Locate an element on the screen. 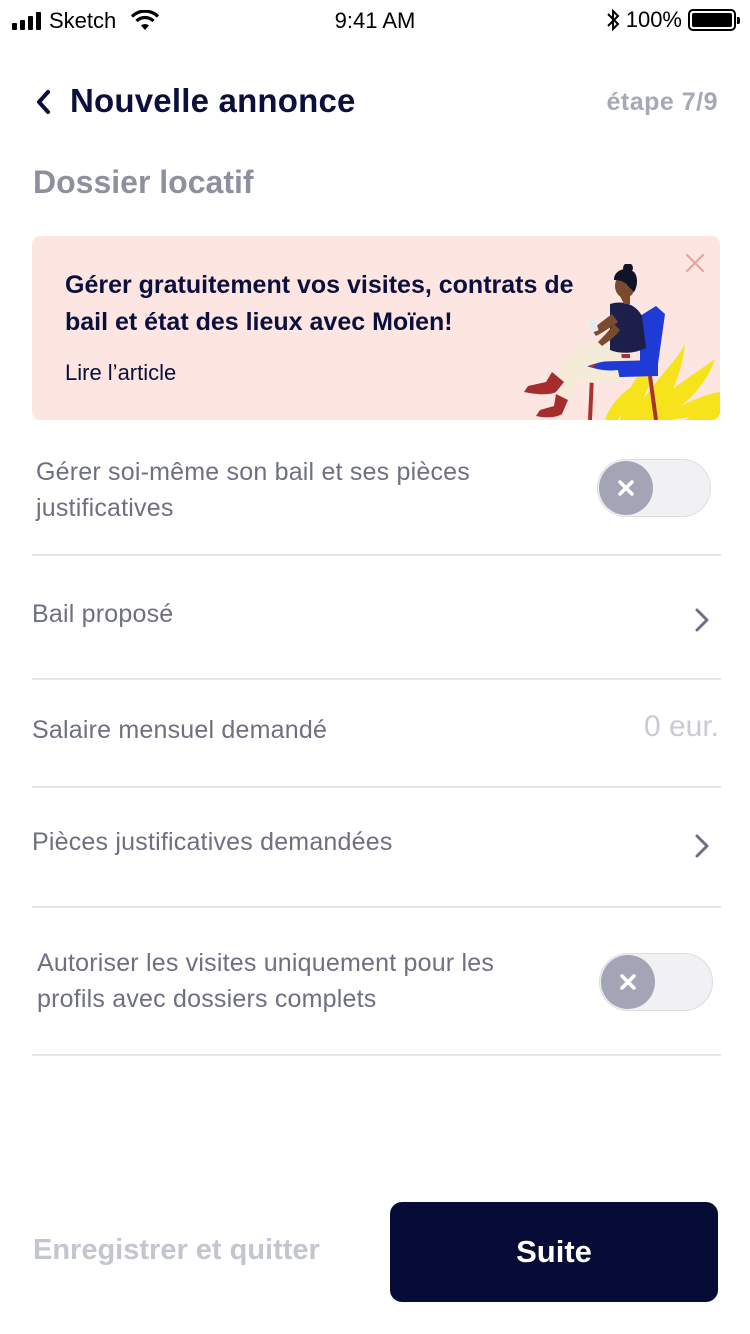 The height and width of the screenshot is (1334, 750). manage-lease-toggle is located at coordinates (654, 488).